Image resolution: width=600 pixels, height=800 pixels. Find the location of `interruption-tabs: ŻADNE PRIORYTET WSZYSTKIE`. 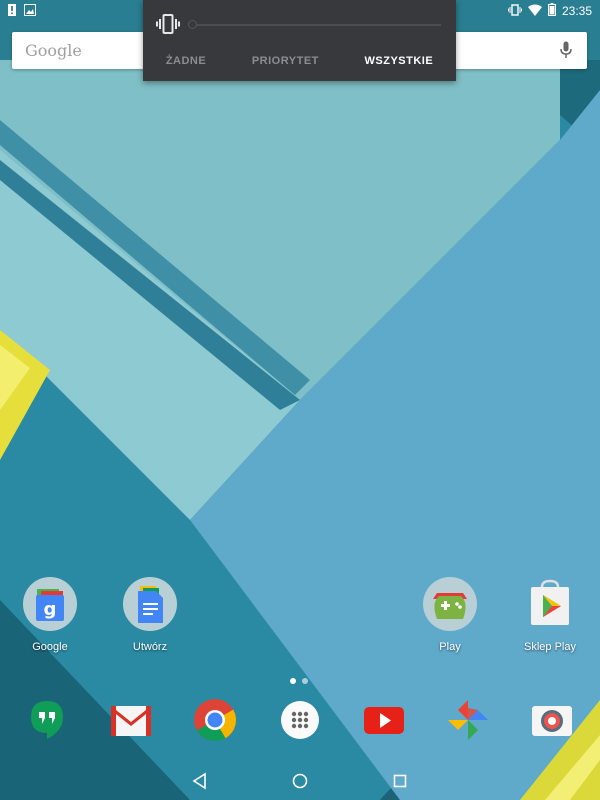

interruption-tabs: ŻADNE PRIORYTET WSZYSTKIE is located at coordinates (299, 61).